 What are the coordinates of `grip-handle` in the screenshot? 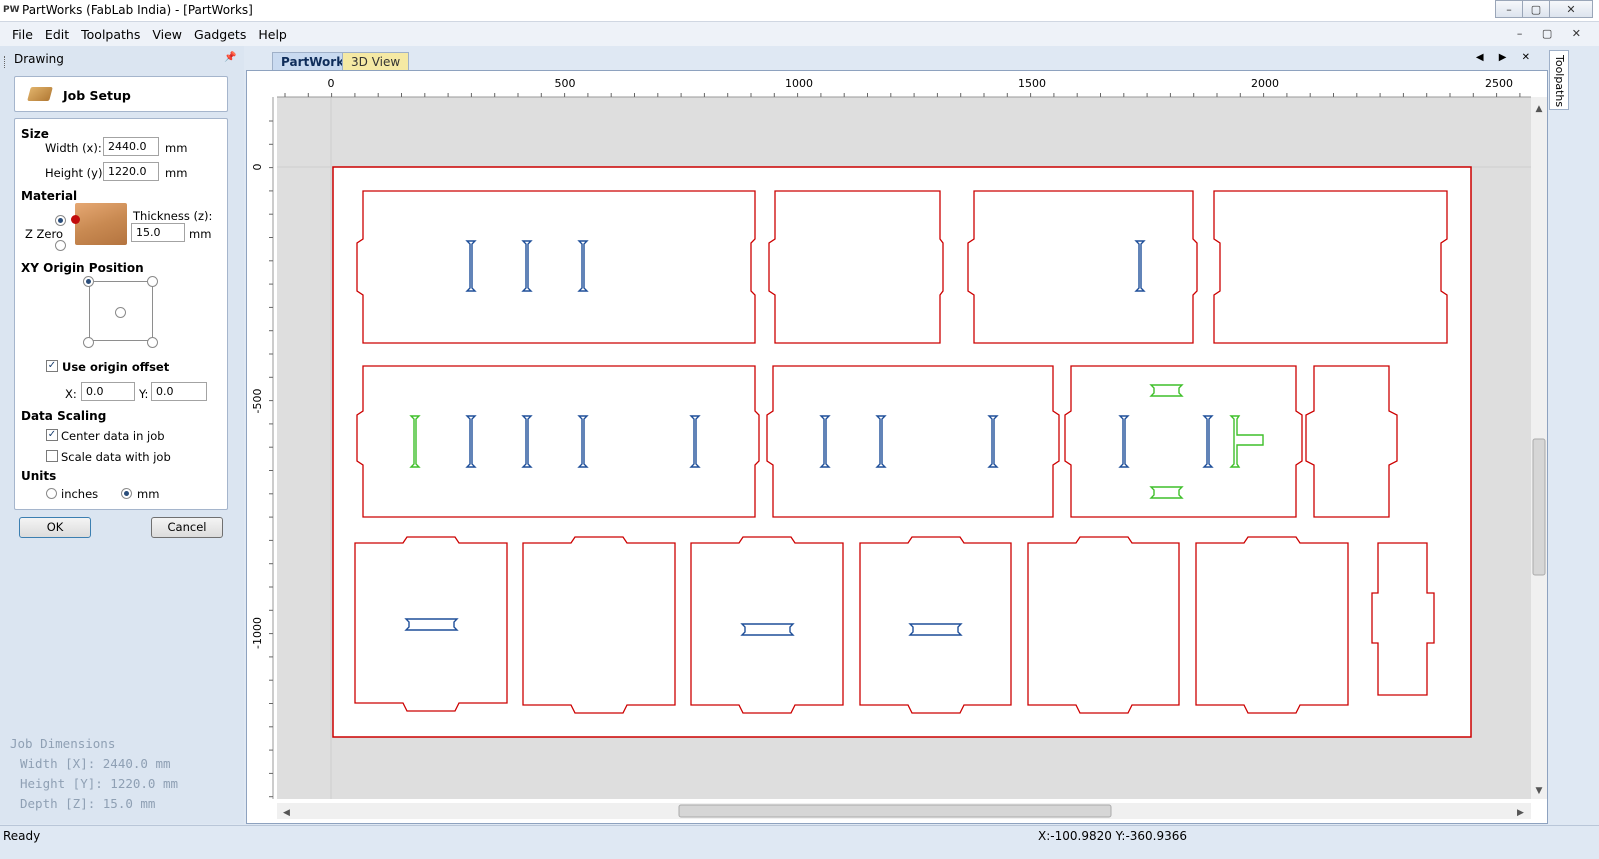 It's located at (5, 62).